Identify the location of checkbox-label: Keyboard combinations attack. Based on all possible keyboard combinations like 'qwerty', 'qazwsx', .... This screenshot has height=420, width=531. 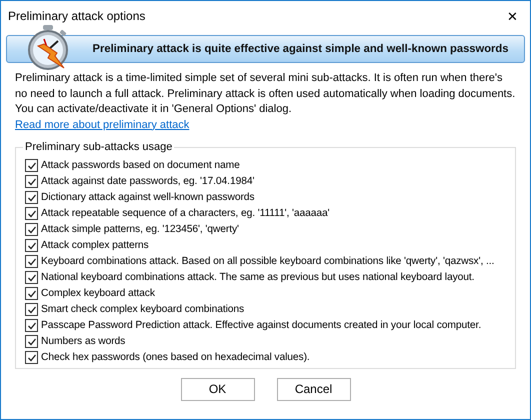
(267, 261).